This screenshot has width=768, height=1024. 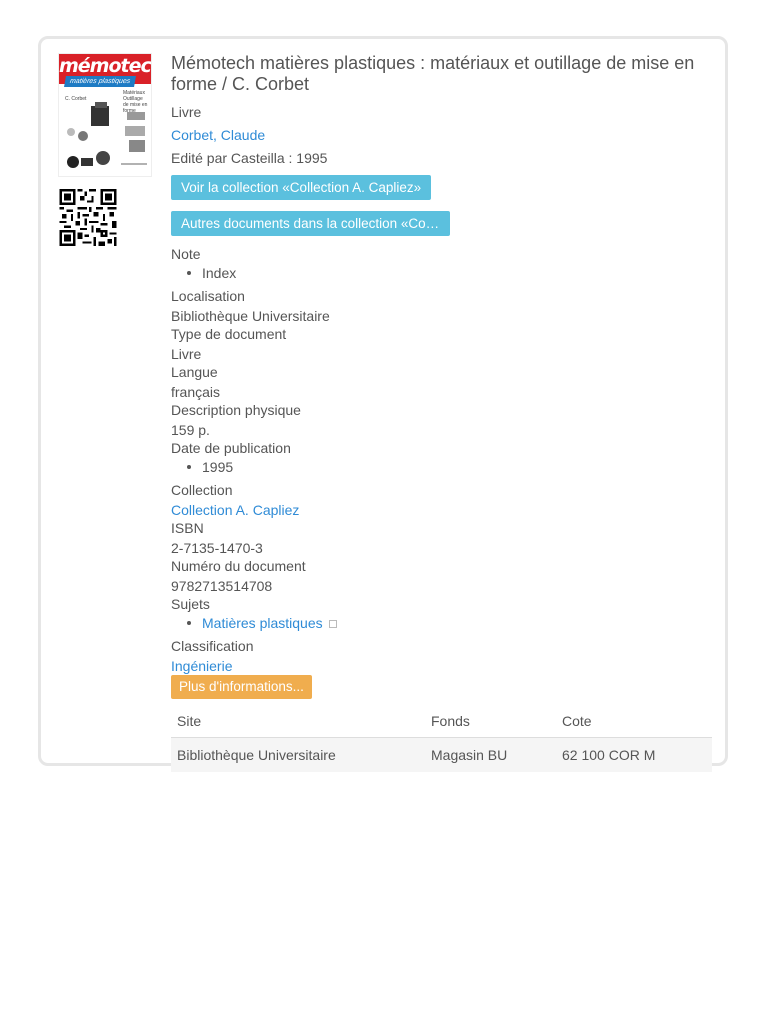 What do you see at coordinates (451, 623) in the screenshot?
I see `list-item: Matières plastiques` at bounding box center [451, 623].